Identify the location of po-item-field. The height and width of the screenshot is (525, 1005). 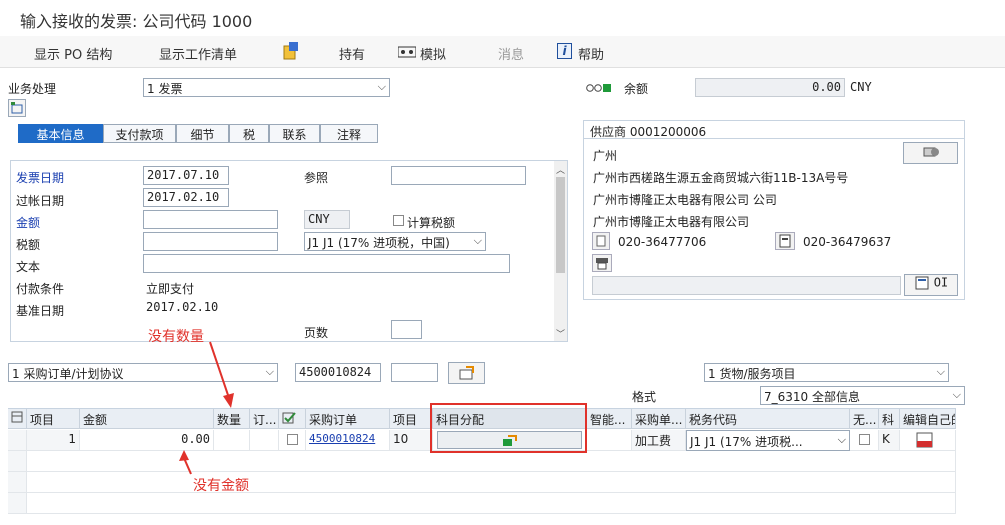
(414, 372).